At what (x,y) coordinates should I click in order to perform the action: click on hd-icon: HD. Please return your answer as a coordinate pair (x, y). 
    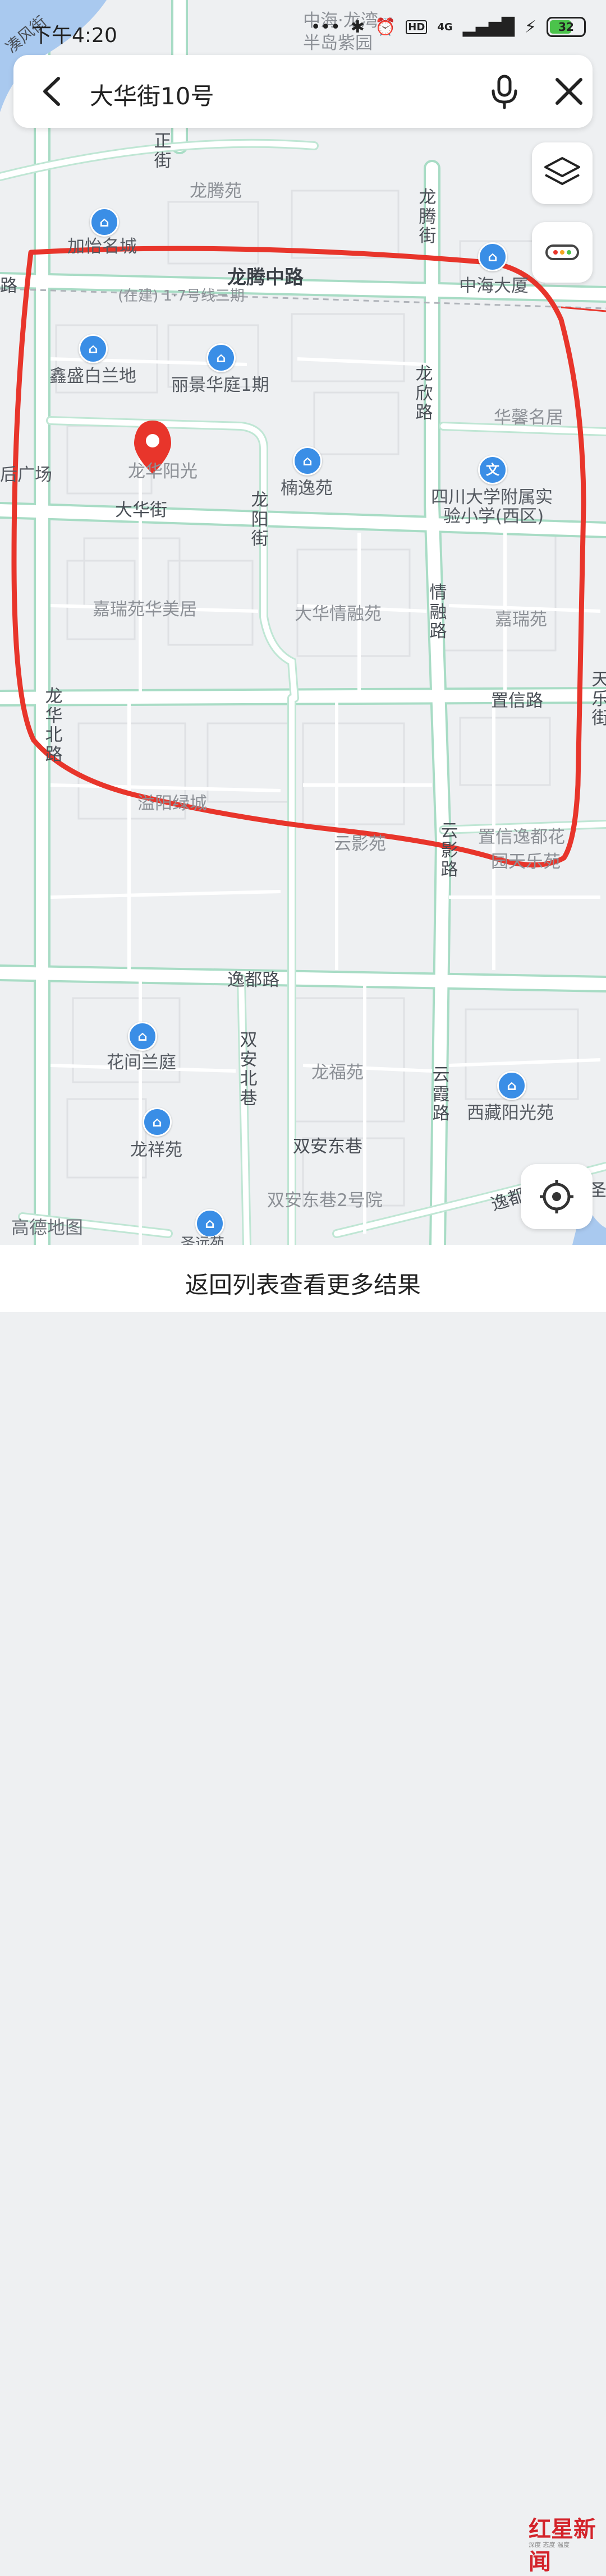
    Looking at the image, I should click on (417, 27).